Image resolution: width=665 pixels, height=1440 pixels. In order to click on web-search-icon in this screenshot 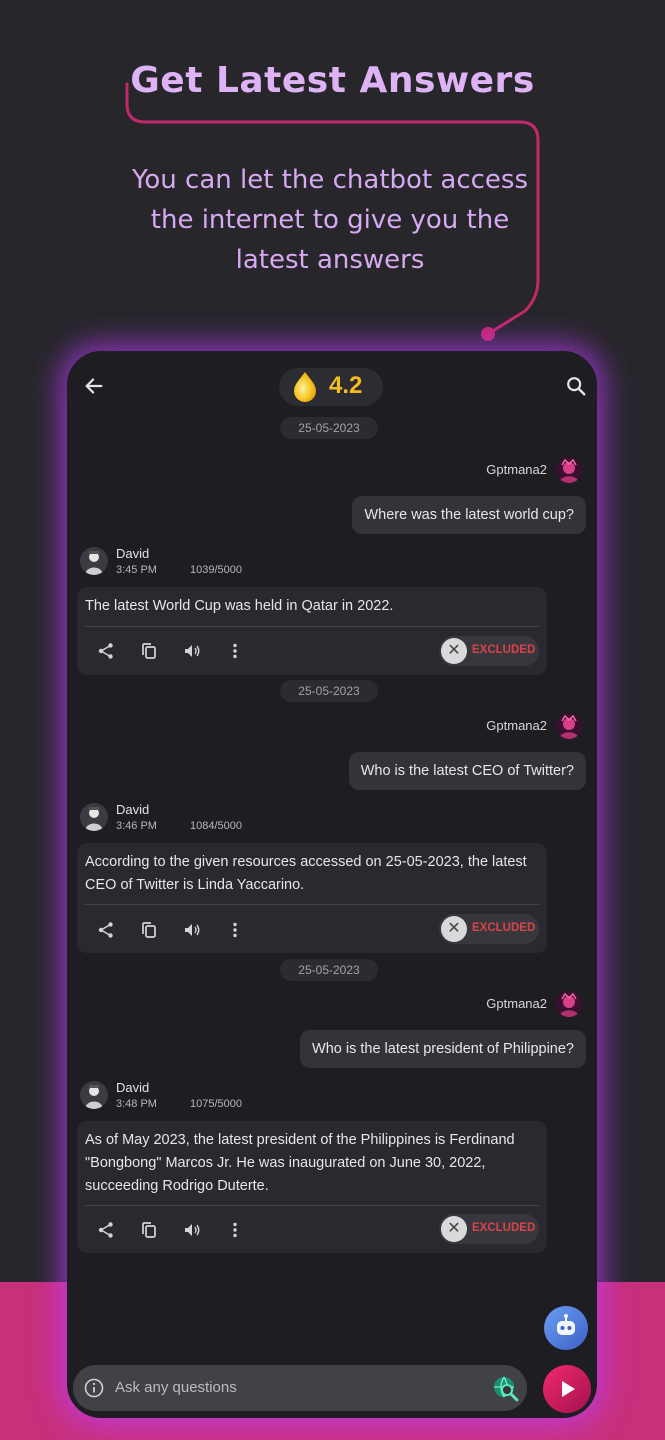, I will do `click(506, 1389)`.